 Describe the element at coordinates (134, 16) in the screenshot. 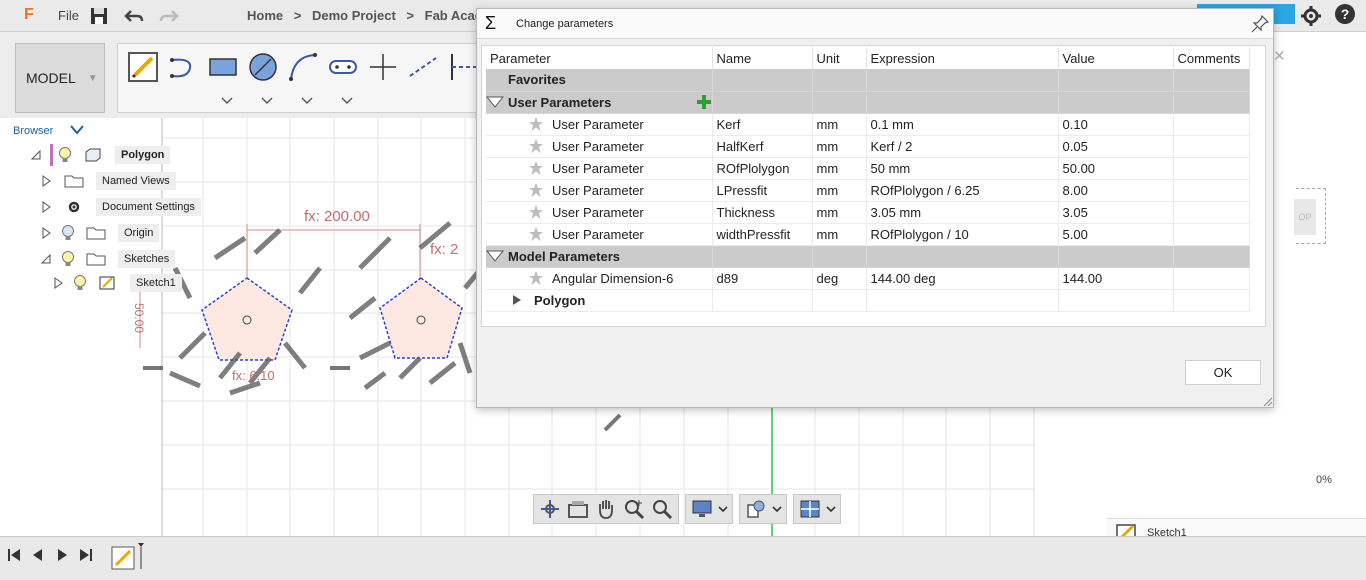

I see `undo-icon` at that location.